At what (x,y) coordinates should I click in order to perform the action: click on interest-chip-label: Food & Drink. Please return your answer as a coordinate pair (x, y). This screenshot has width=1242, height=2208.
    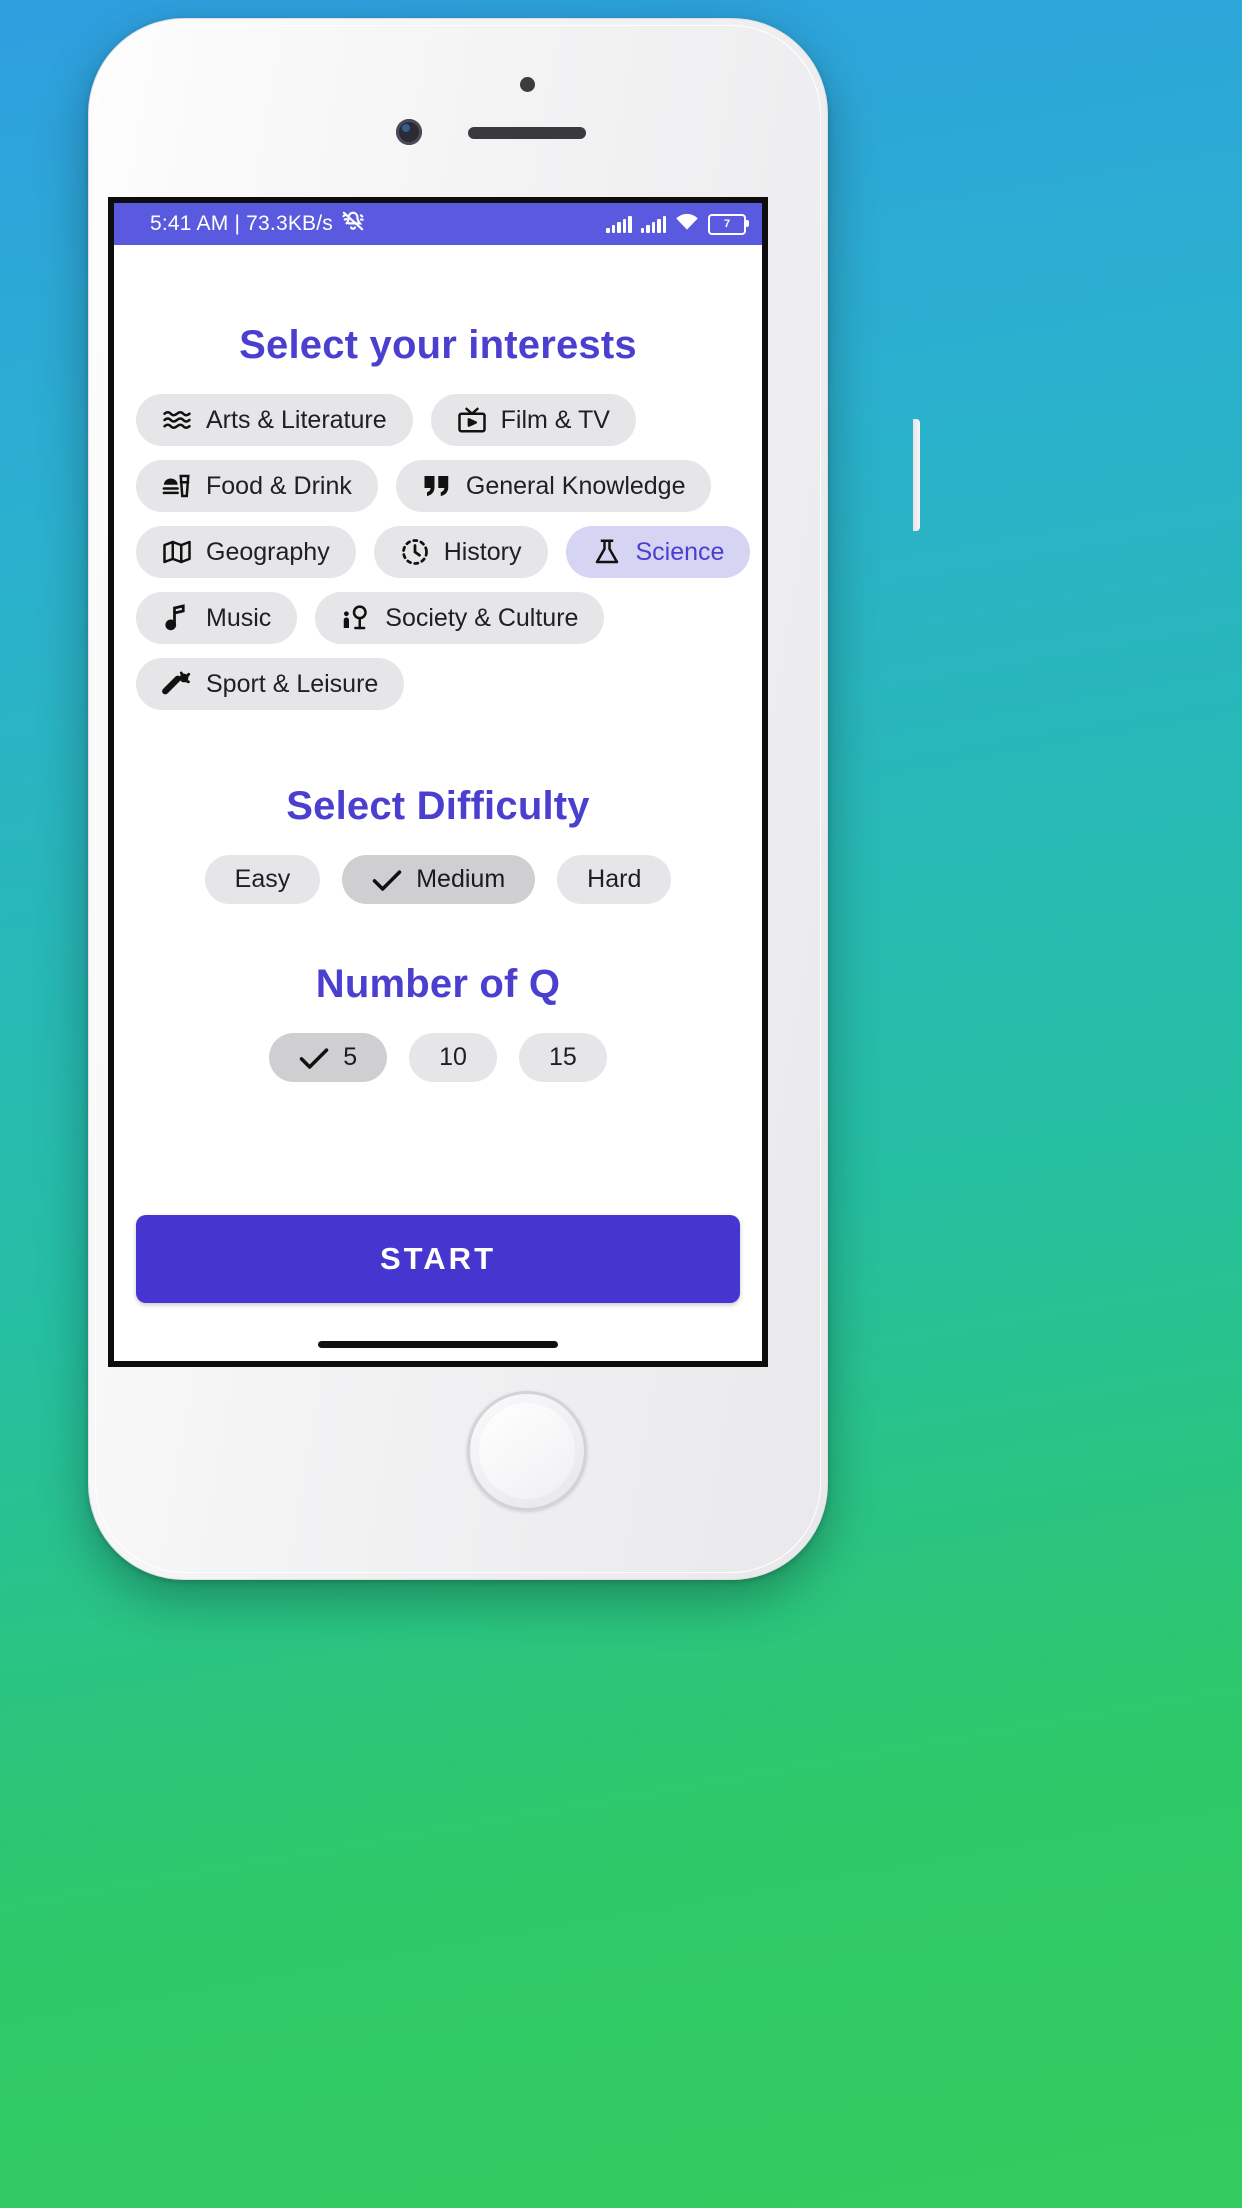
    Looking at the image, I should click on (279, 485).